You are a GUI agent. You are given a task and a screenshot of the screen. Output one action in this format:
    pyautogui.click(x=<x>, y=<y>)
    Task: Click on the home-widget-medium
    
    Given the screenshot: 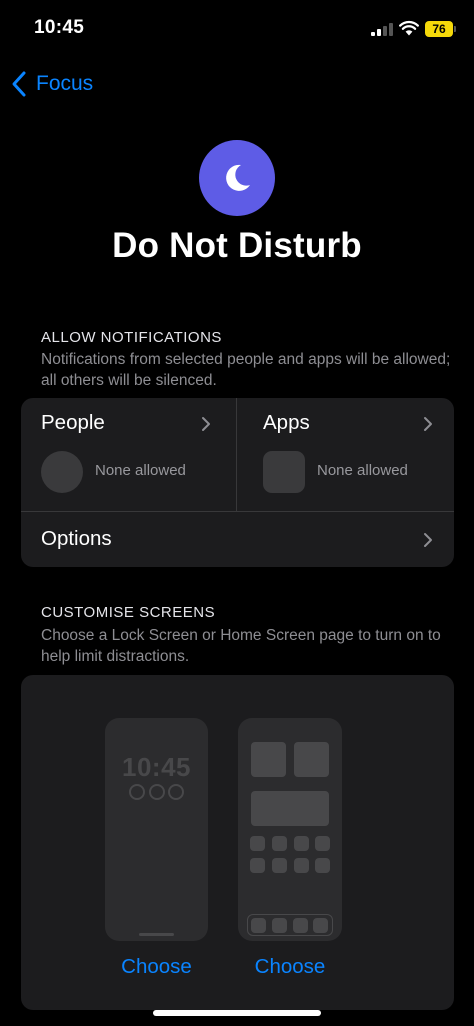 What is the action you would take?
    pyautogui.click(x=290, y=808)
    